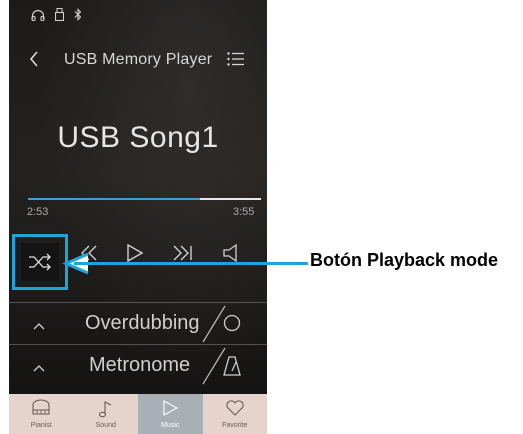 The height and width of the screenshot is (434, 523). I want to click on callout-label: Botón Playback mode, so click(404, 260).